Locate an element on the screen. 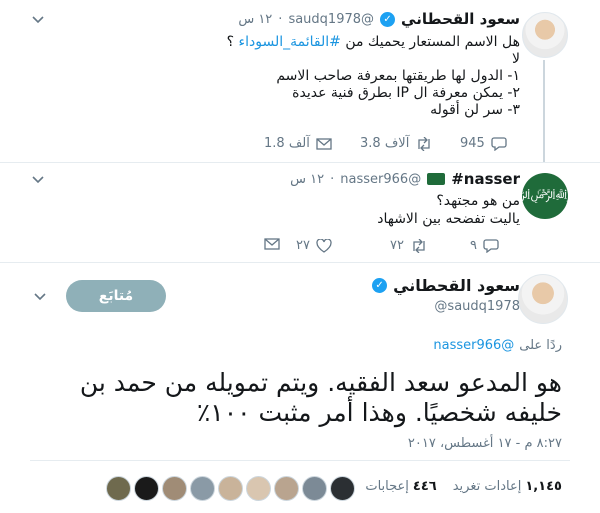 The width and height of the screenshot is (600, 513). reply-button: 945 is located at coordinates (483, 143).